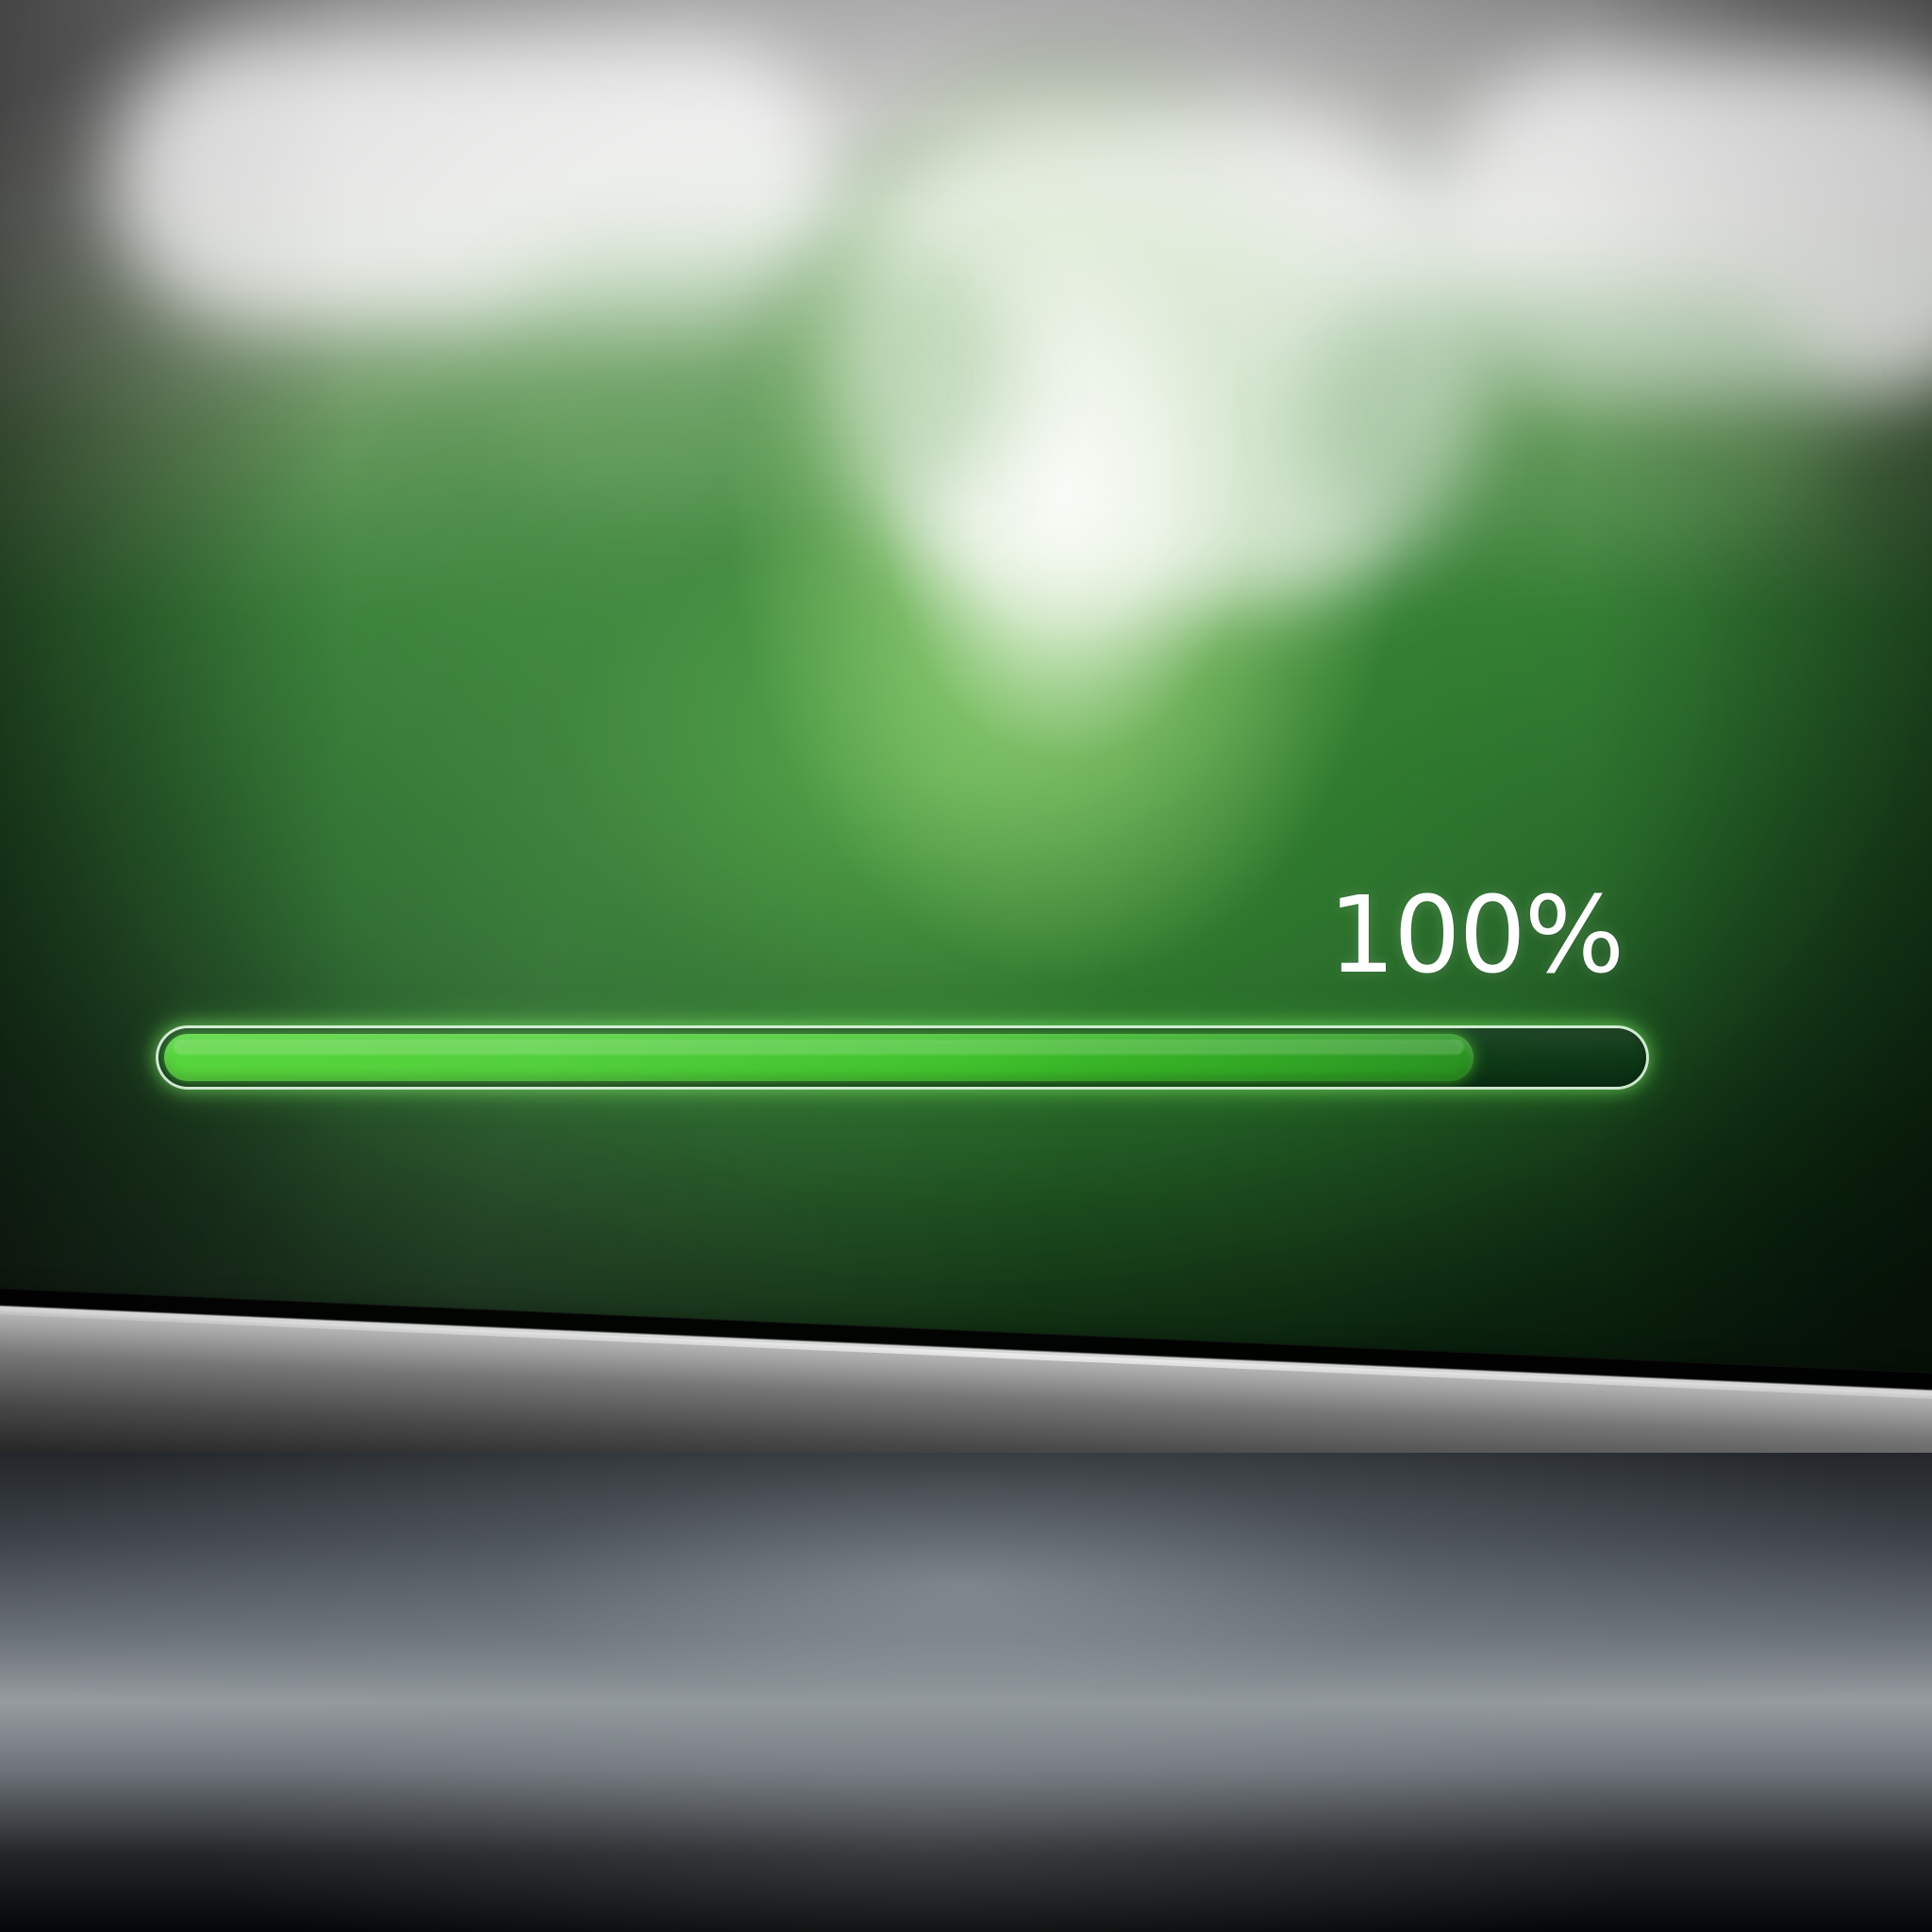  I want to click on progress-percentage: 100%, so click(1476, 936).